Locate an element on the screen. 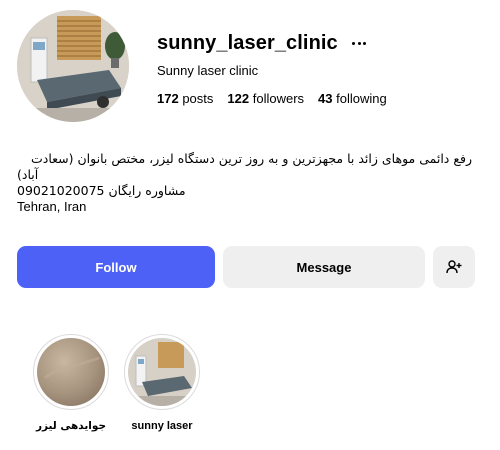 This screenshot has width=500, height=450. following-stat: 43 following is located at coordinates (352, 98).